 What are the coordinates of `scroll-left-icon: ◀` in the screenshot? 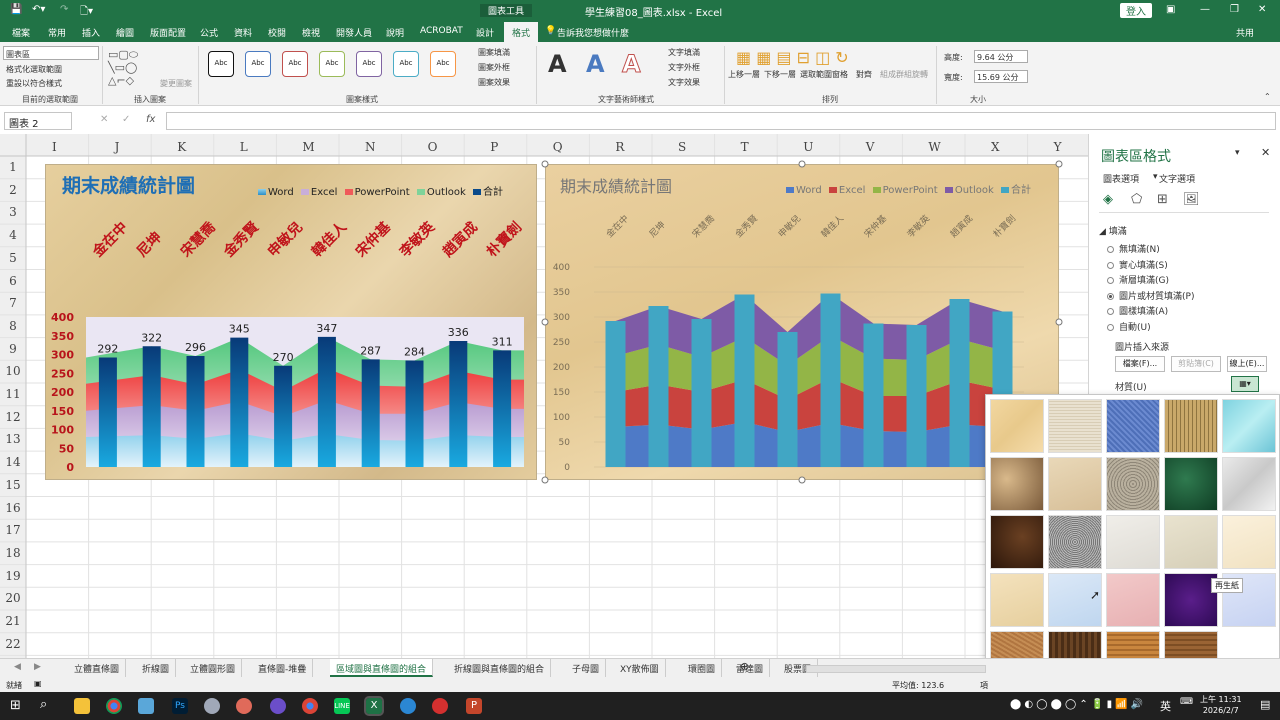 It's located at (17, 667).